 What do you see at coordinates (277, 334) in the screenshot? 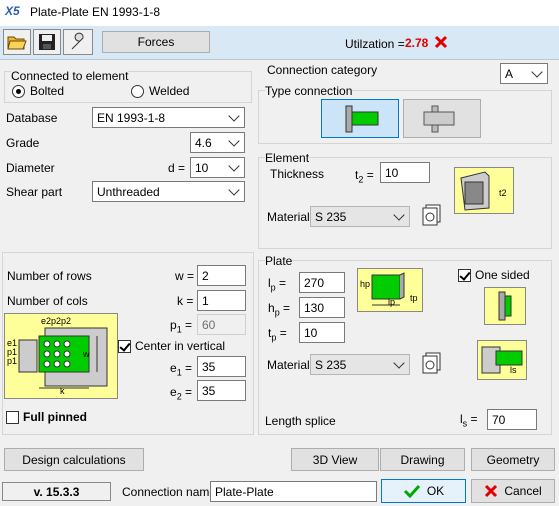
I see `tp-label: tp =` at bounding box center [277, 334].